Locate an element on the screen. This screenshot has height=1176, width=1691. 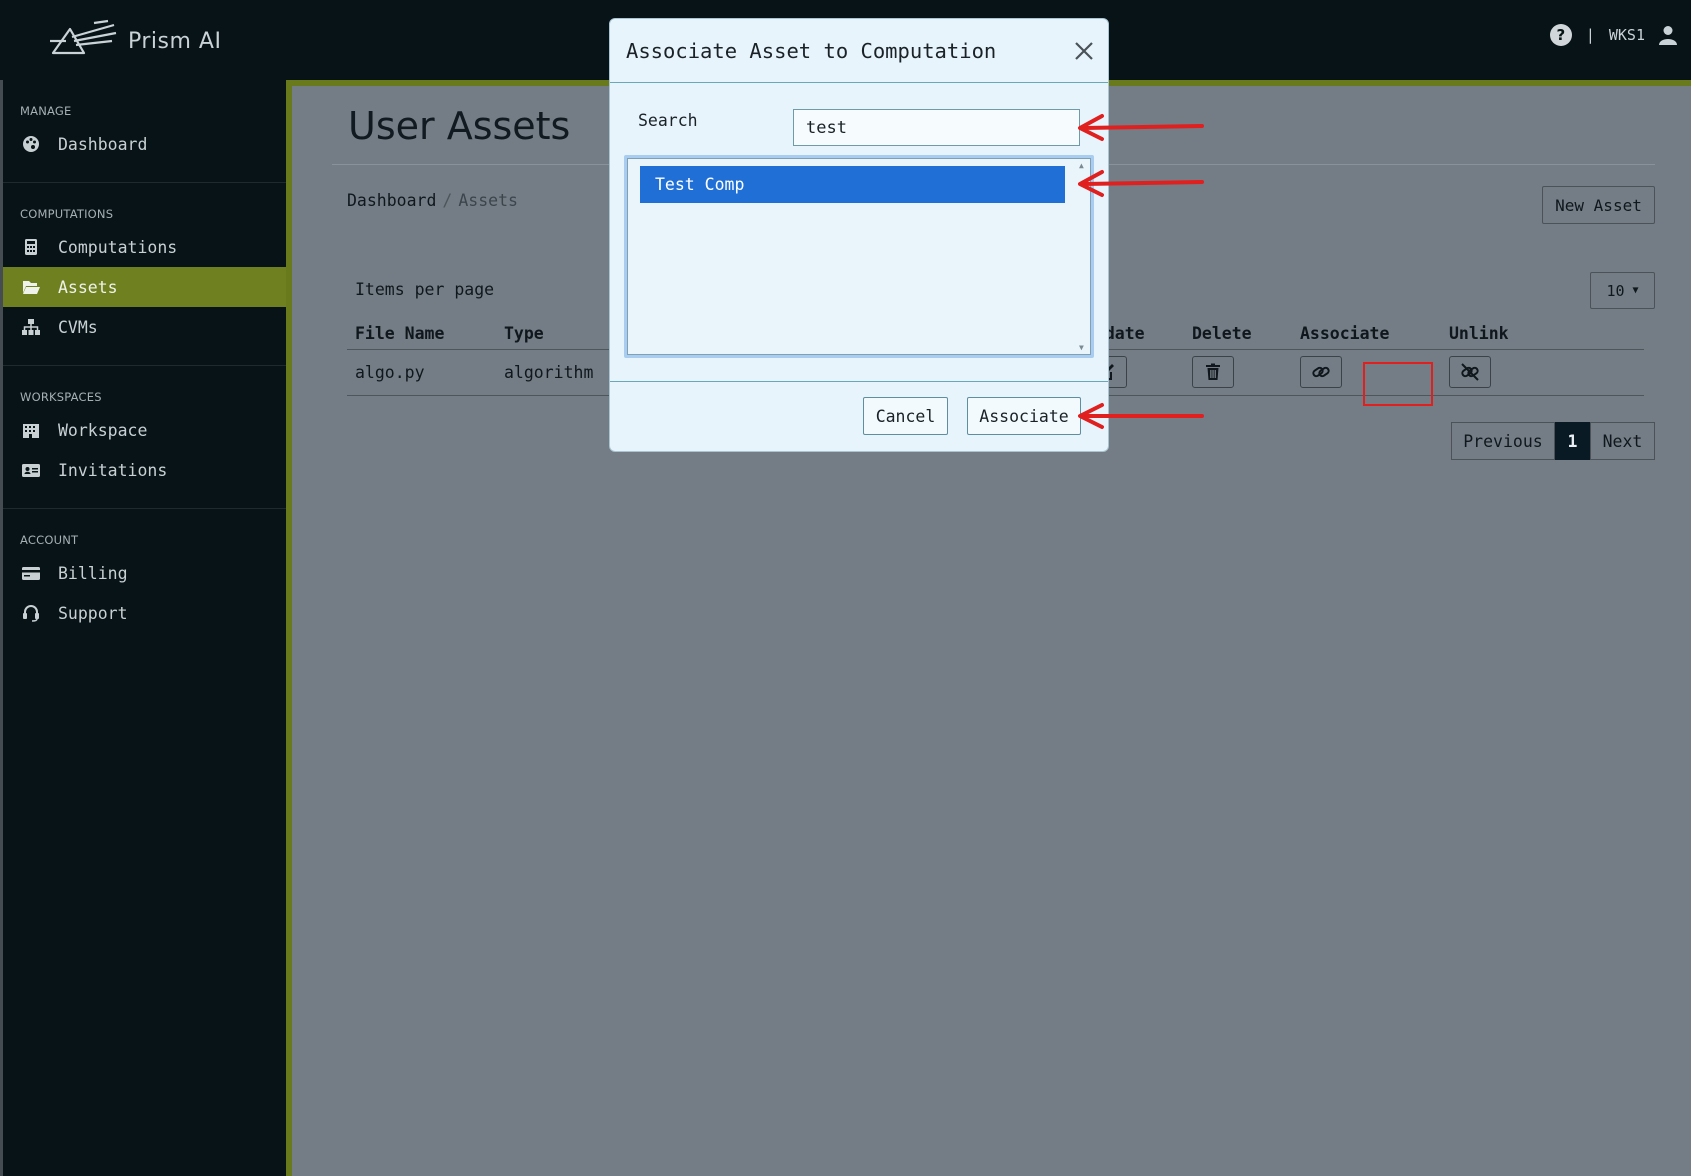
unlink-icon is located at coordinates (1470, 372).